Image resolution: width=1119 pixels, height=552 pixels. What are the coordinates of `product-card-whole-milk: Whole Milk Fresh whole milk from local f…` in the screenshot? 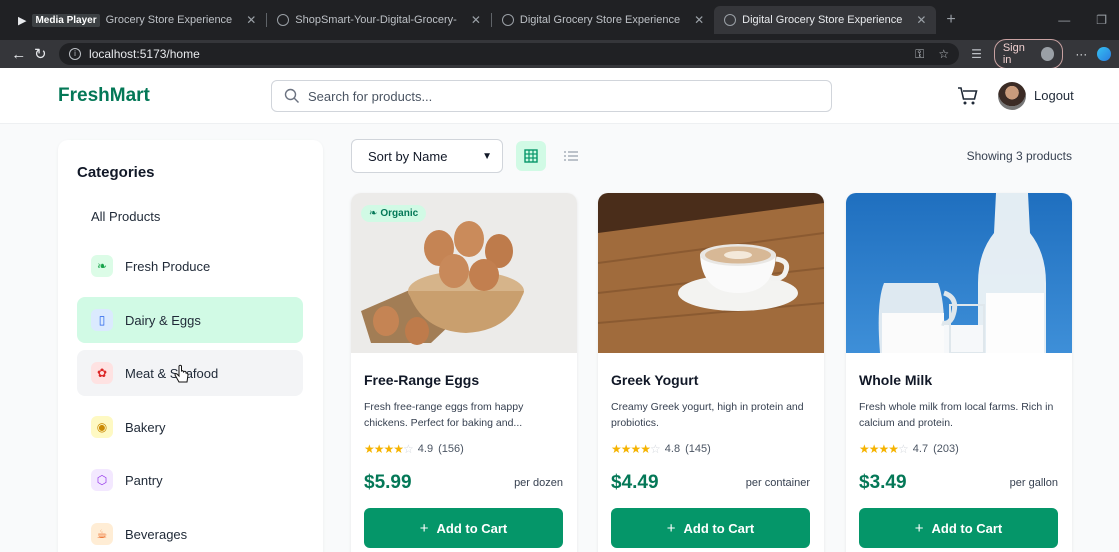 It's located at (959, 372).